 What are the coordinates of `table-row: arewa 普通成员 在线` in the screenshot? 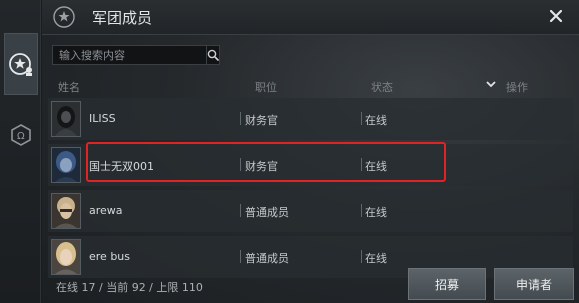 It's located at (310, 211).